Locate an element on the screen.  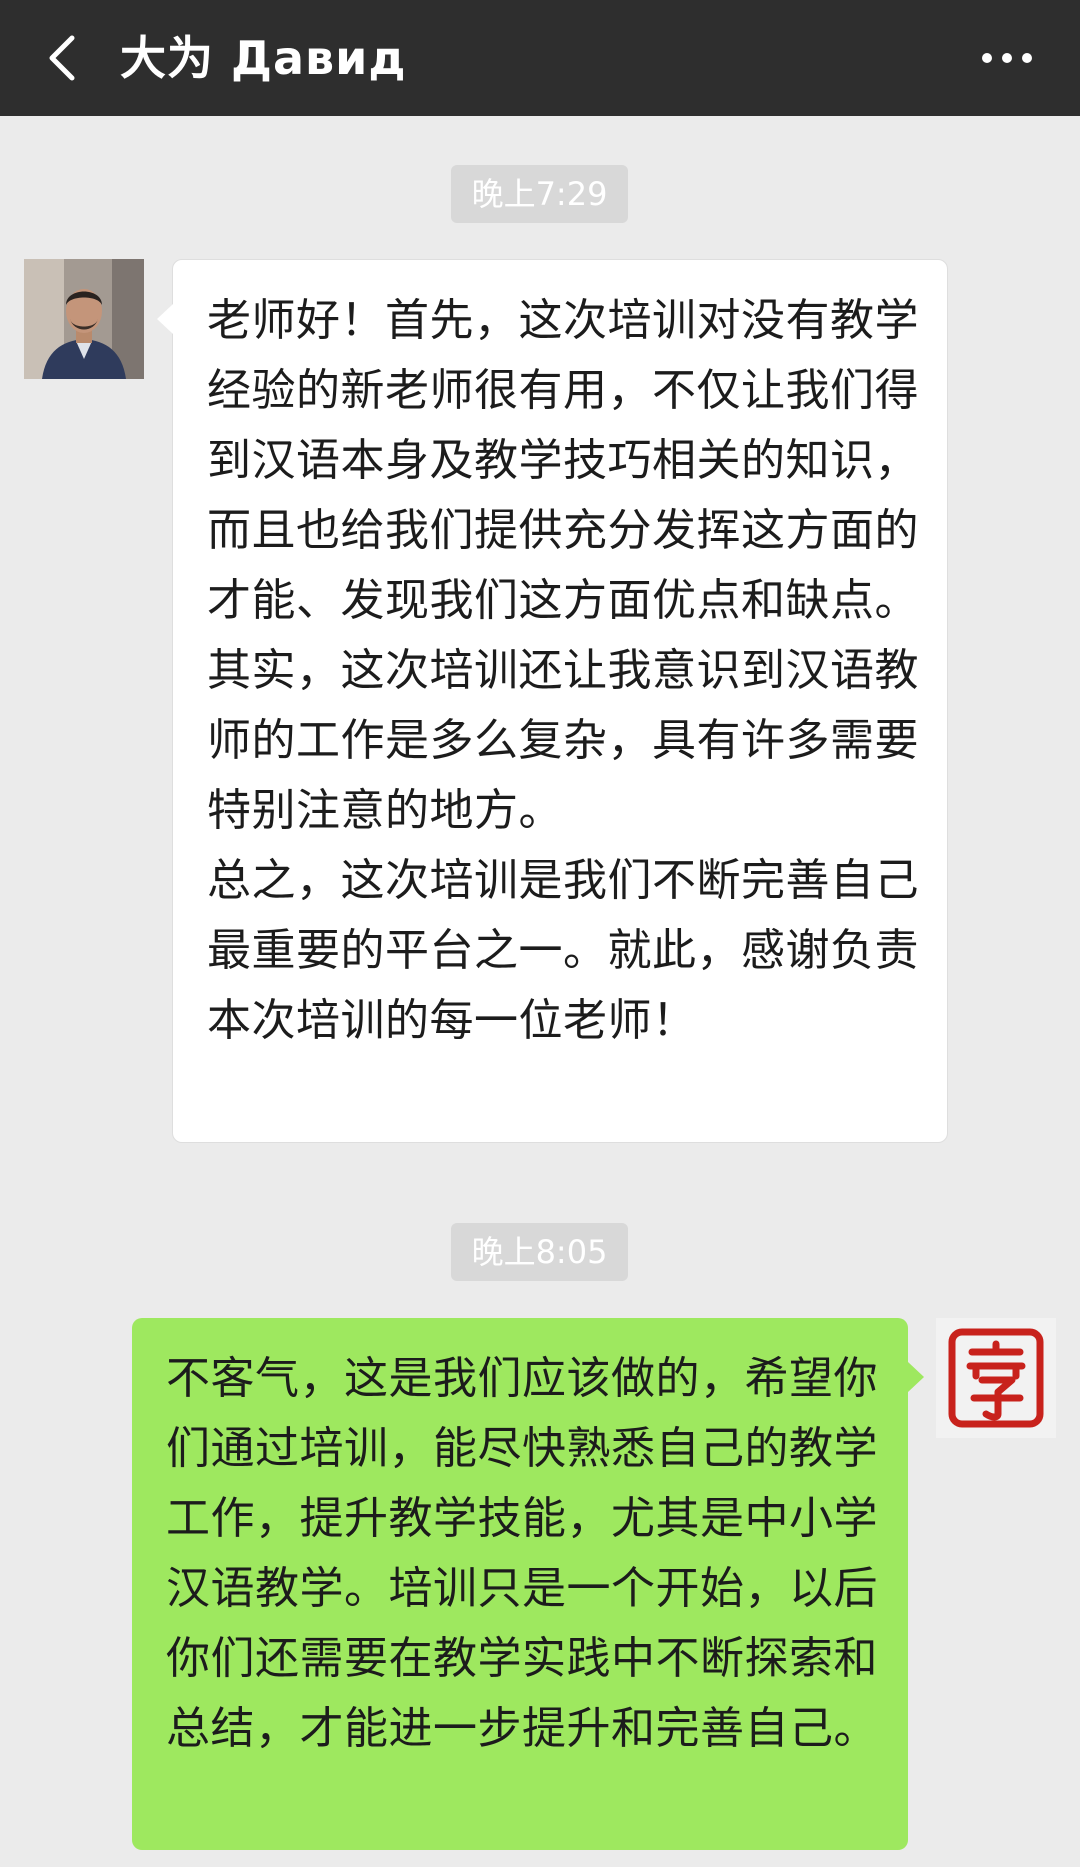
timestamp: 晚上8:05 is located at coordinates (539, 1252).